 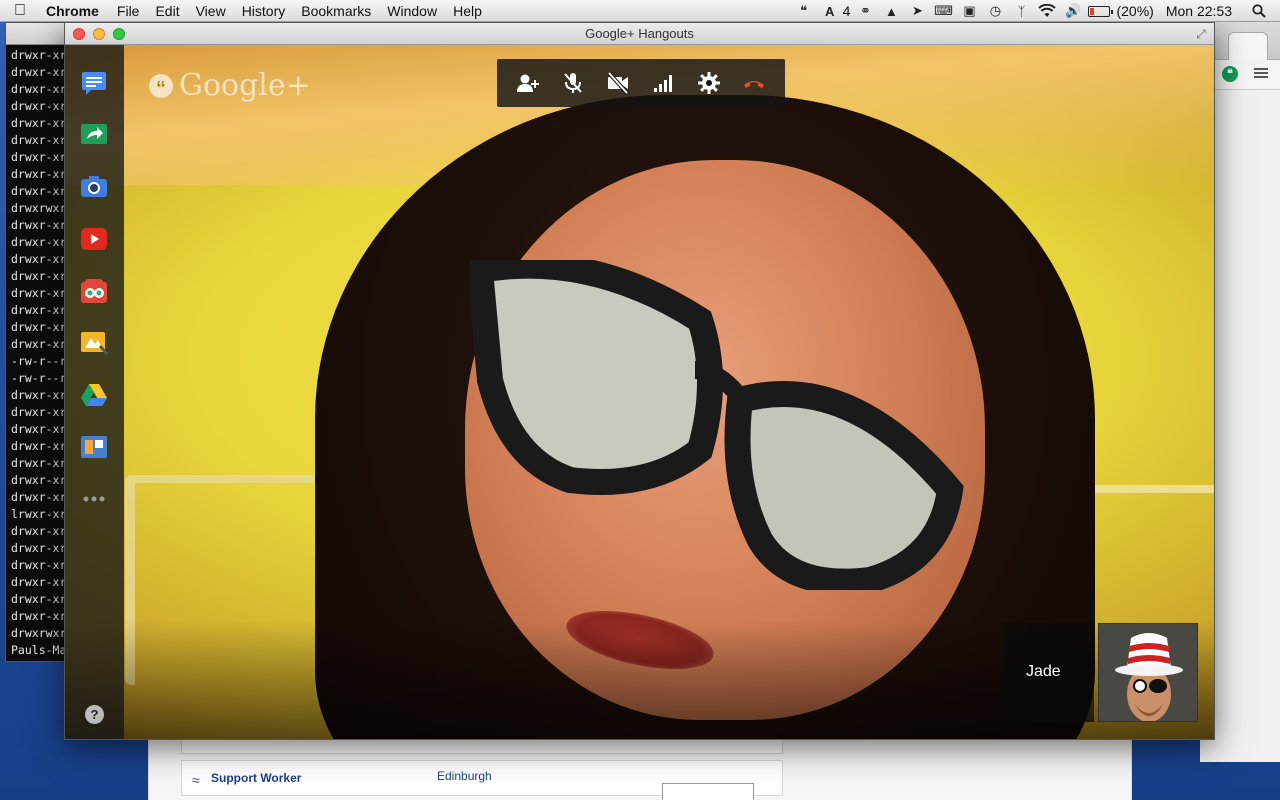 I want to click on window-minimize-button, so click(x=99, y=34).